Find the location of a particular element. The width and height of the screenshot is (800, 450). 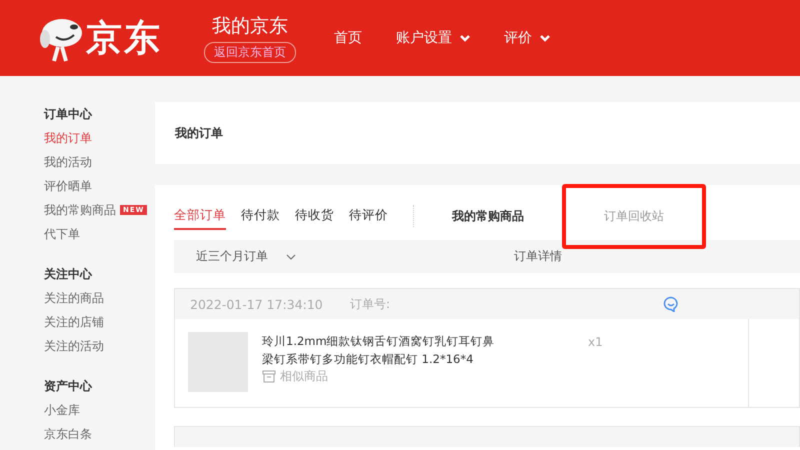

order-tab: 待收货 is located at coordinates (314, 216).